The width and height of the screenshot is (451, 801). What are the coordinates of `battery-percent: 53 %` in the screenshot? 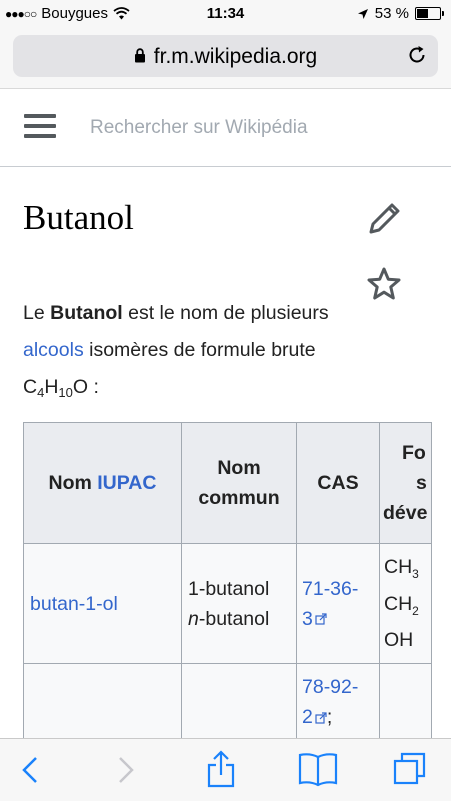 It's located at (391, 13).